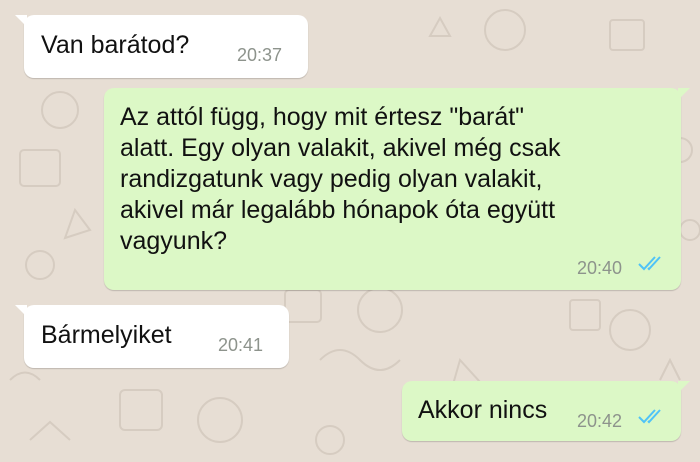  Describe the element at coordinates (106, 335) in the screenshot. I see `message-text: Bármelyiket` at that location.